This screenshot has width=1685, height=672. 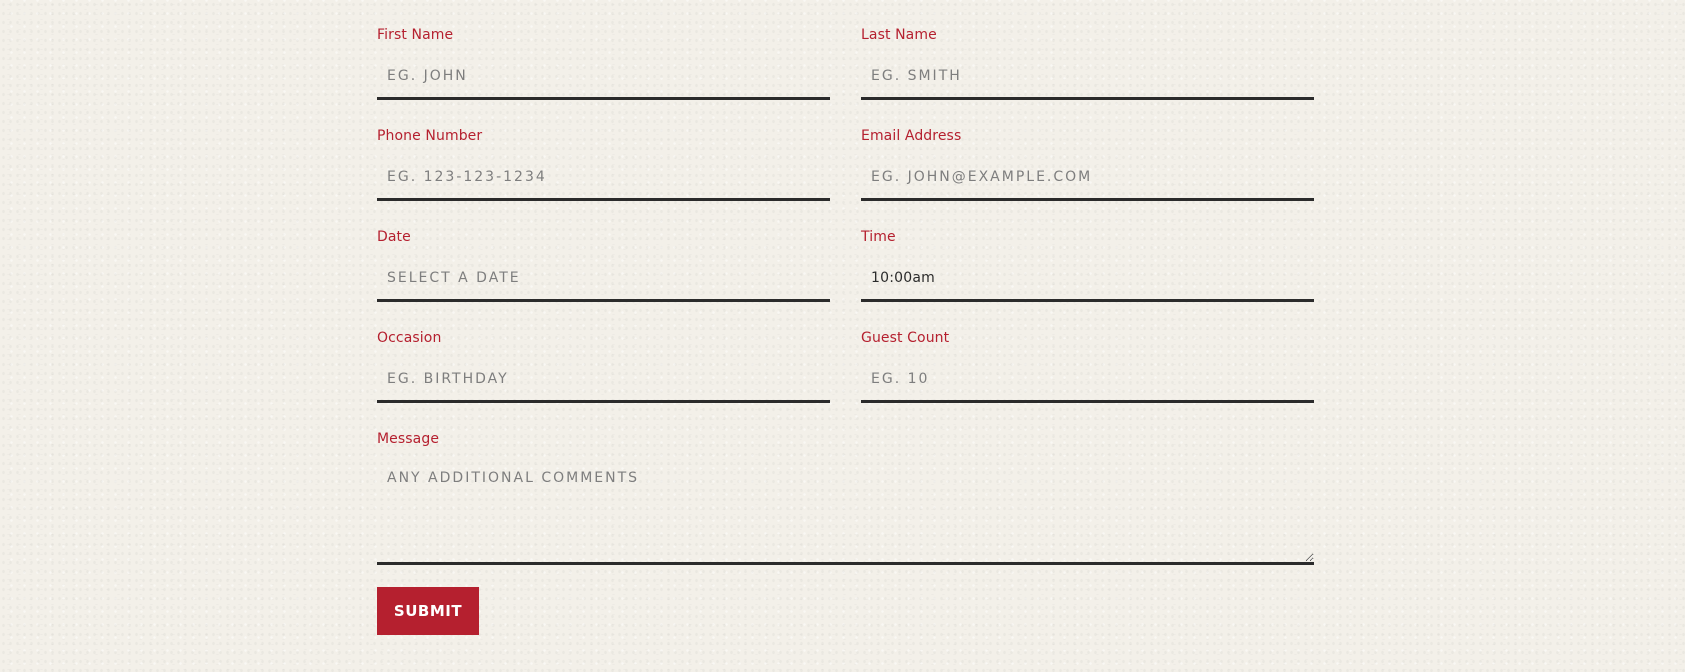 What do you see at coordinates (845, 50) in the screenshot?
I see `form-row-name: First Name Last Name` at bounding box center [845, 50].